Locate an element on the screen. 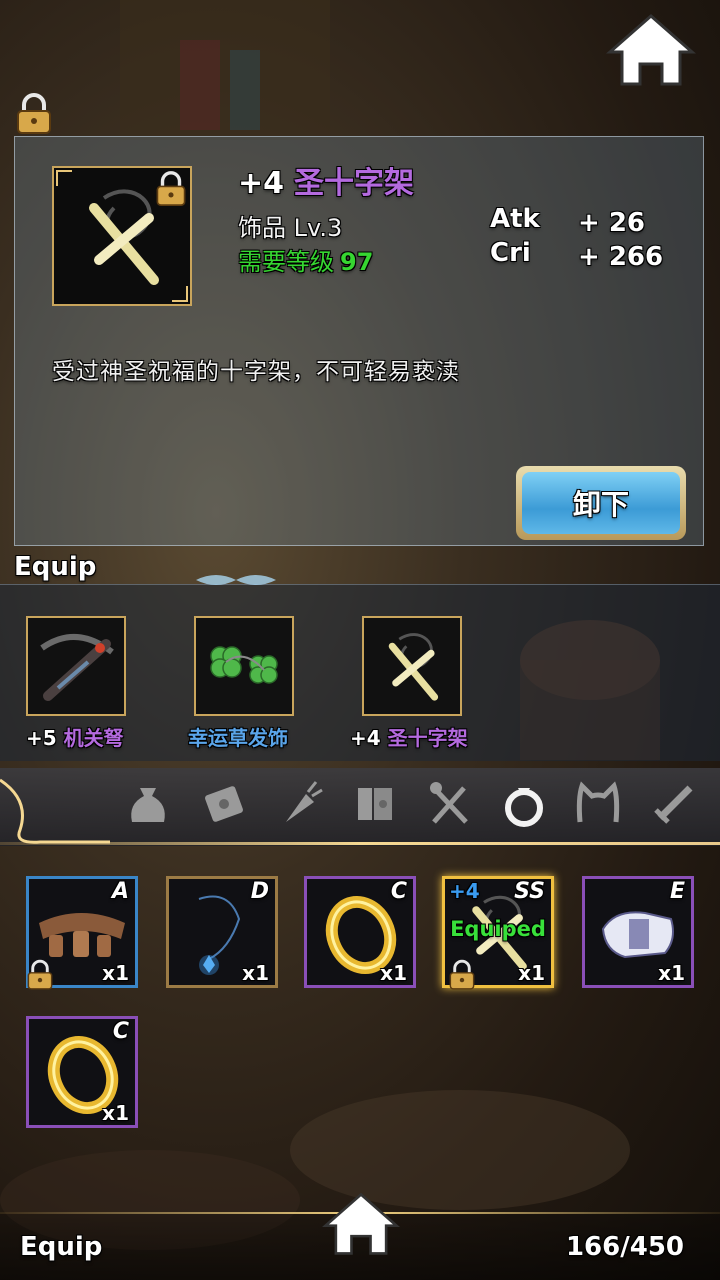 The image size is (720, 1280). tab-vegetable is located at coordinates (300, 804).